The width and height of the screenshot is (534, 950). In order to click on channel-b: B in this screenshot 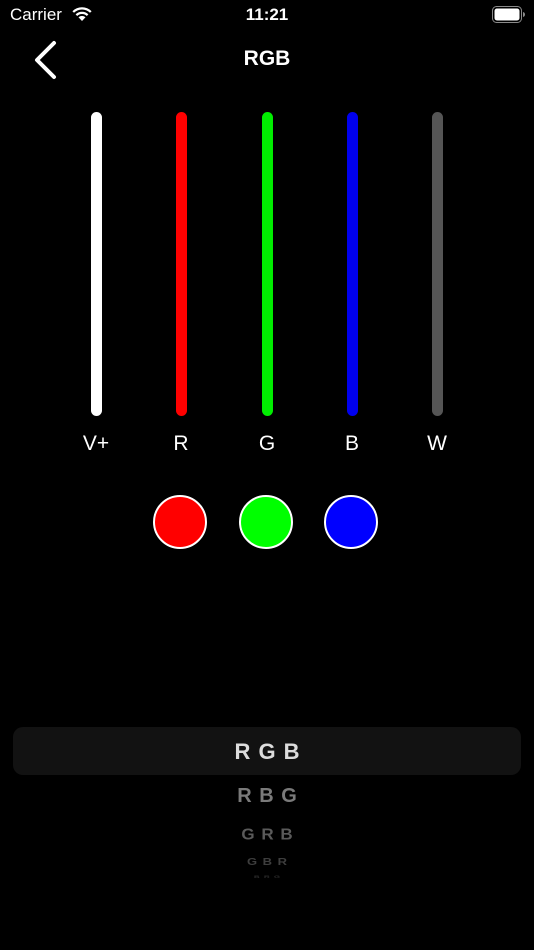, I will do `click(352, 287)`.